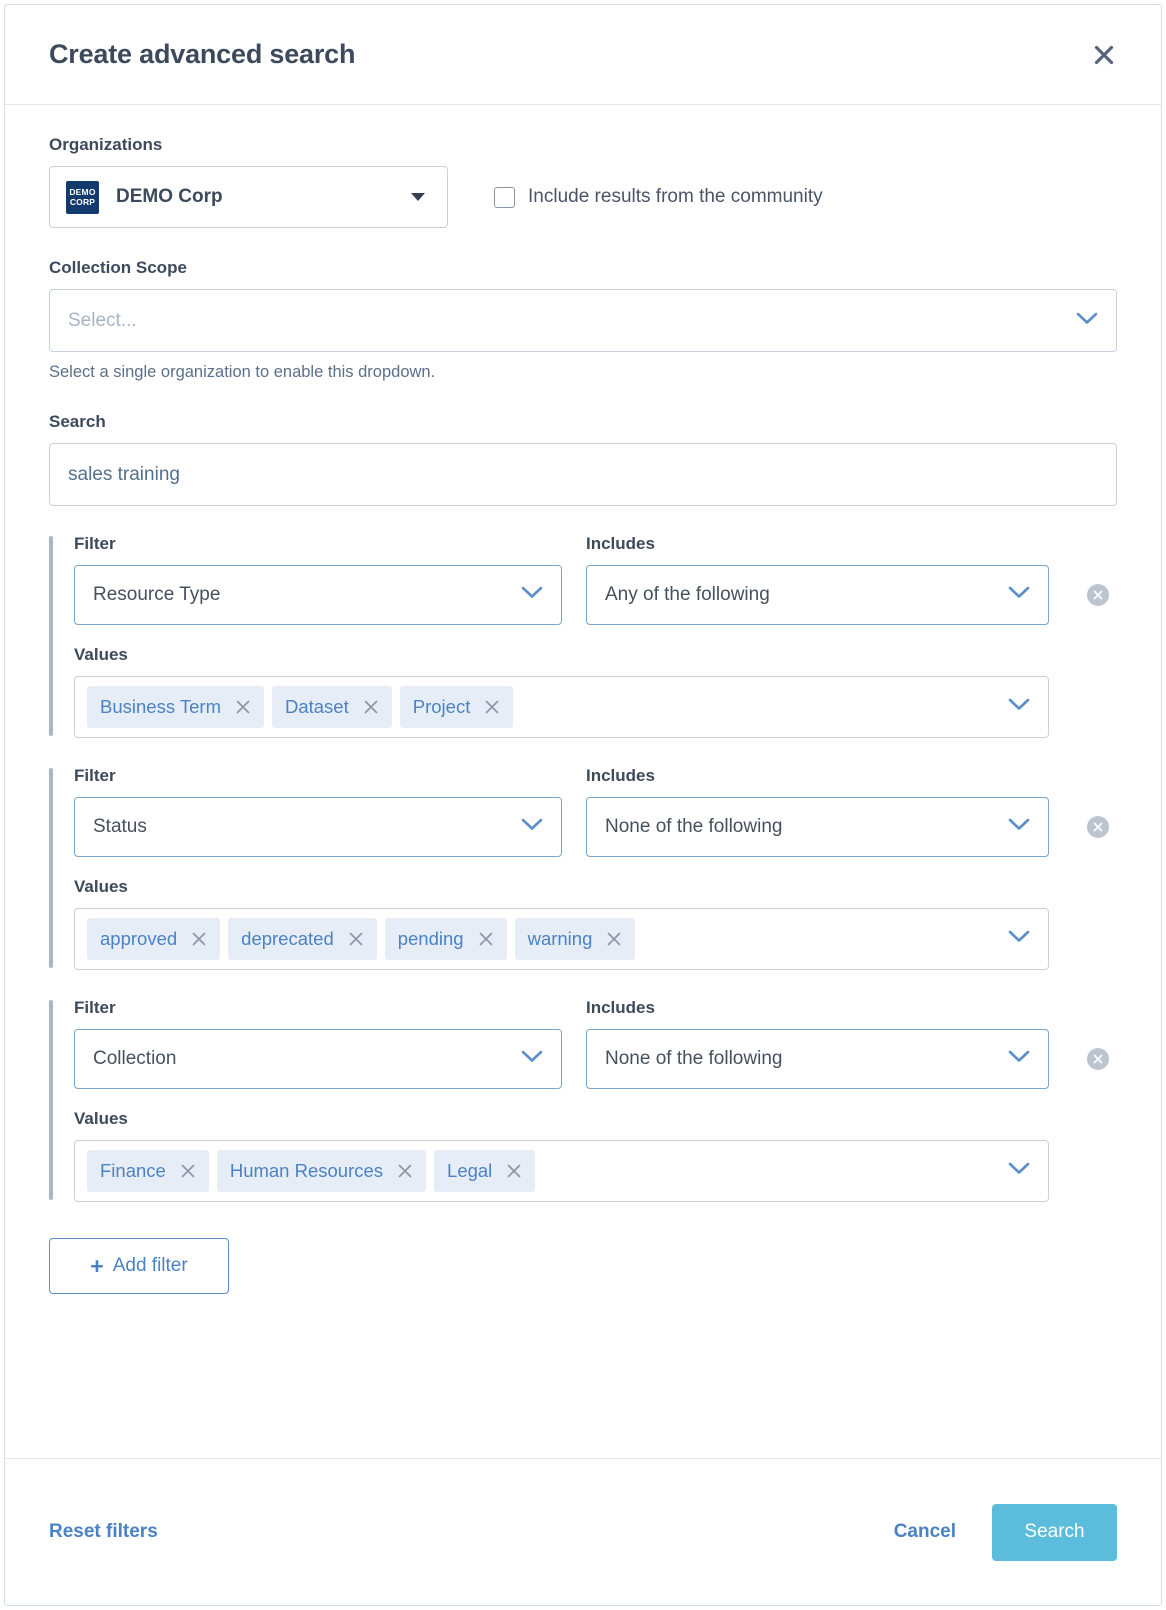 The width and height of the screenshot is (1166, 1610). Describe the element at coordinates (430, 938) in the screenshot. I see `value-tag-label: pending` at that location.